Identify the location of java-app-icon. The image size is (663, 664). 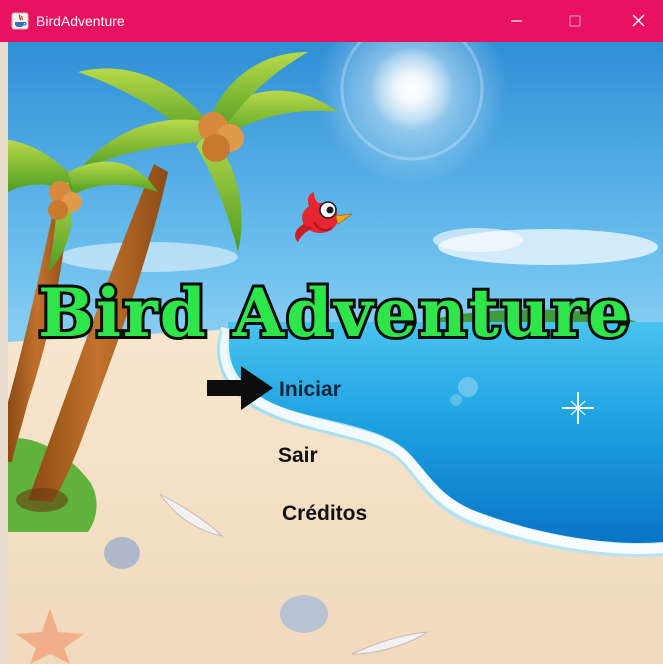
(20, 21).